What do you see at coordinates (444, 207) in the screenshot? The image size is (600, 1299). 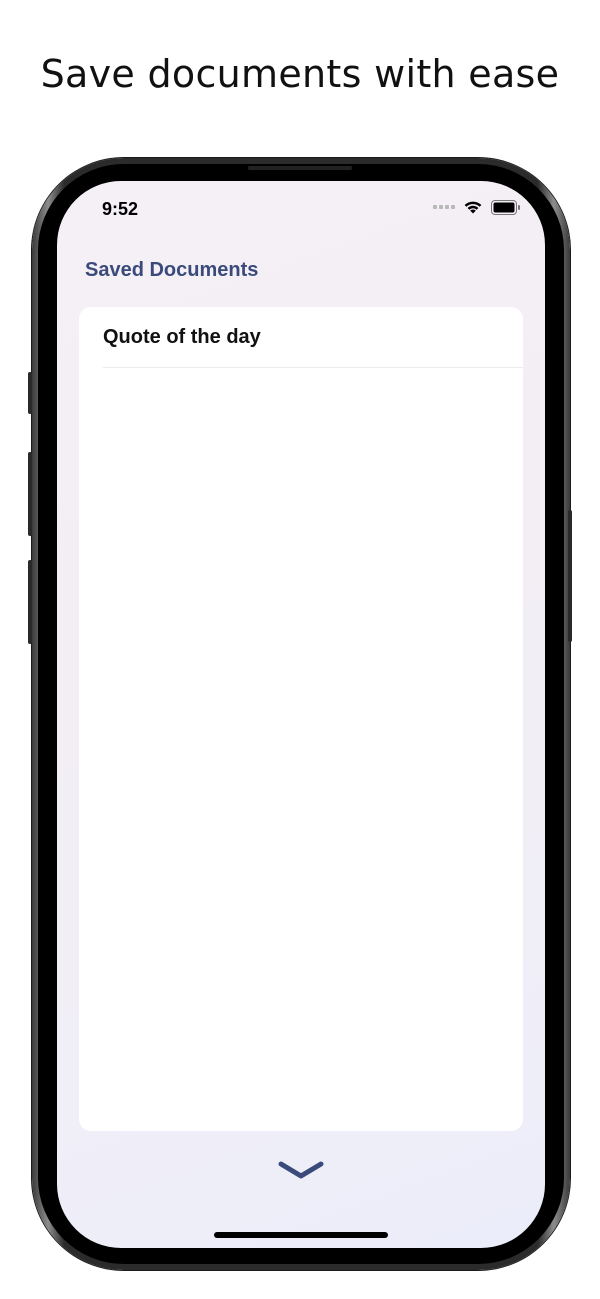 I see `signal-icon` at bounding box center [444, 207].